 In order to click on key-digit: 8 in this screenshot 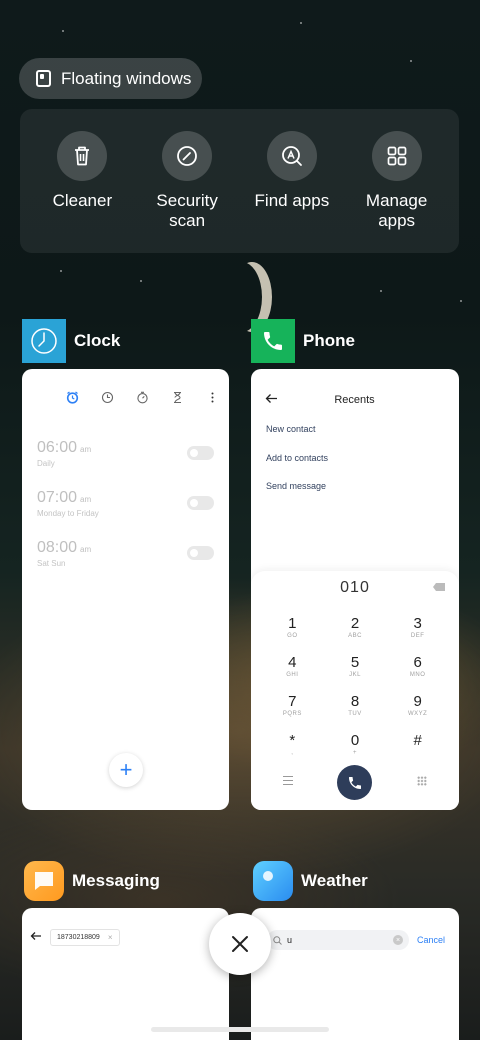, I will do `click(355, 701)`.